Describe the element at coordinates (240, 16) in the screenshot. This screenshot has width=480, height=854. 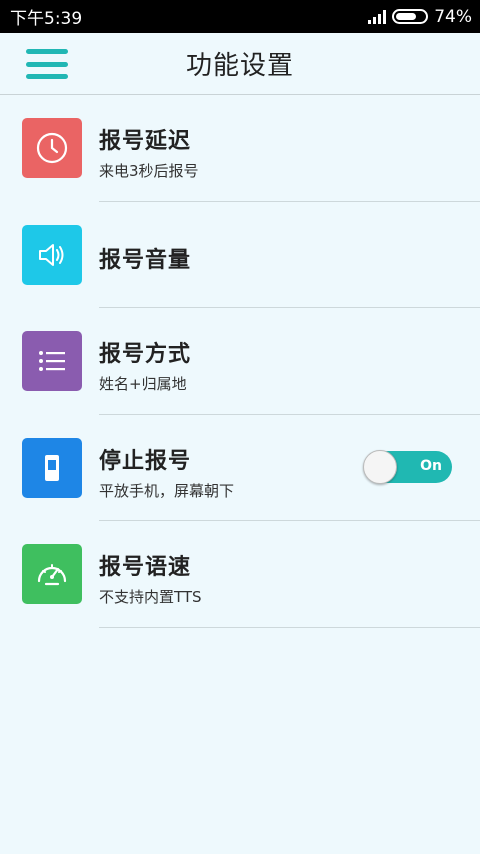
I see `status-bar: 下午5:39 74%` at that location.